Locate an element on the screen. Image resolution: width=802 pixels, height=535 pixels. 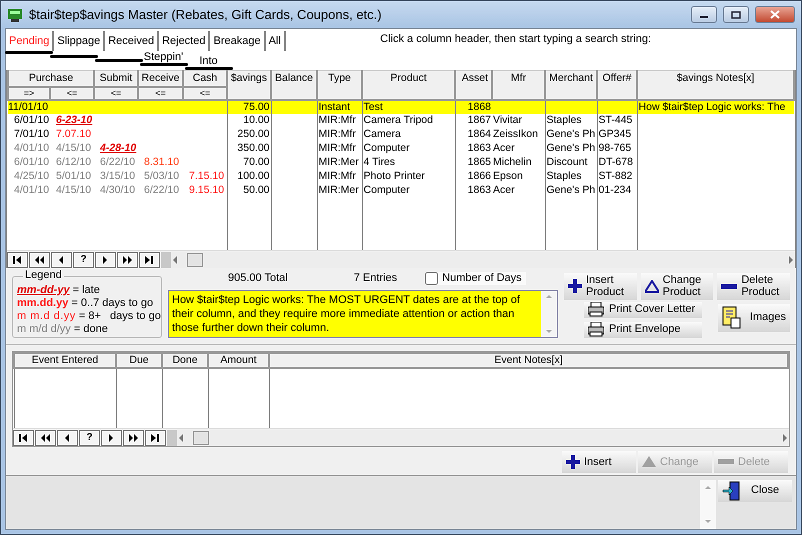
table-cell: Camera Tripod is located at coordinates (398, 120).